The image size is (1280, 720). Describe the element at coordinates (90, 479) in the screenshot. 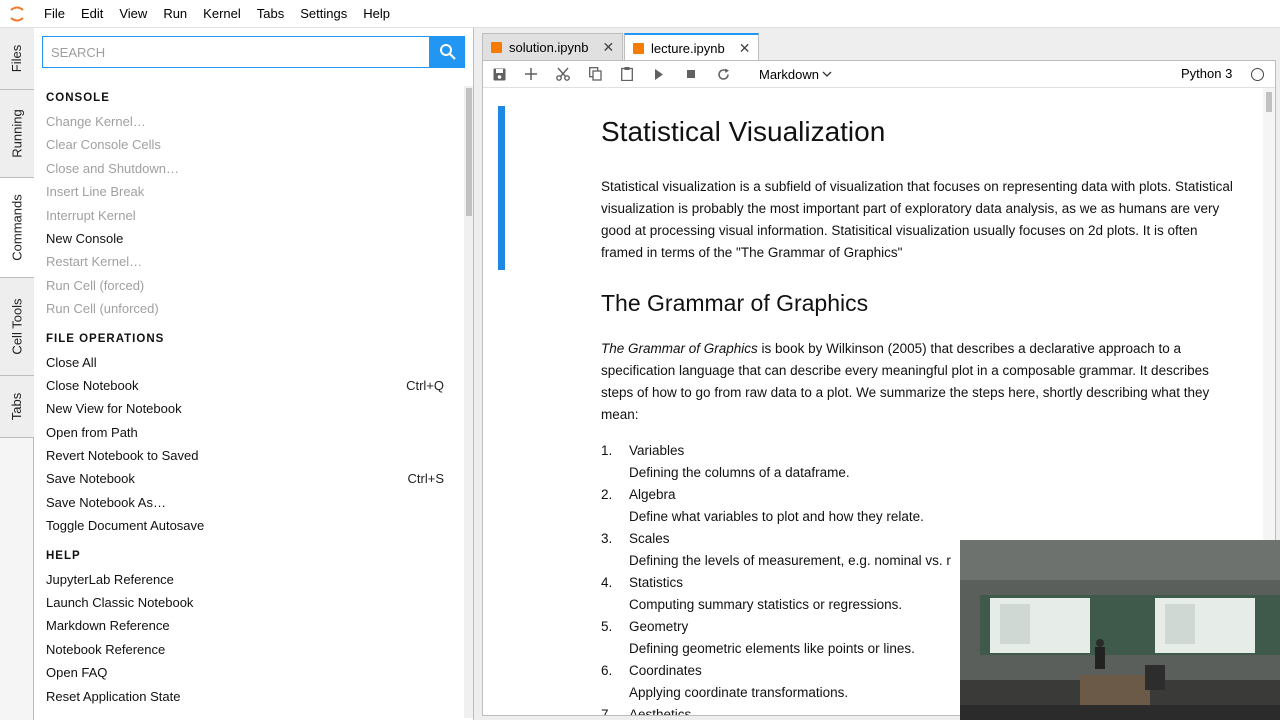

I see `command-label: Save Notebook` at that location.